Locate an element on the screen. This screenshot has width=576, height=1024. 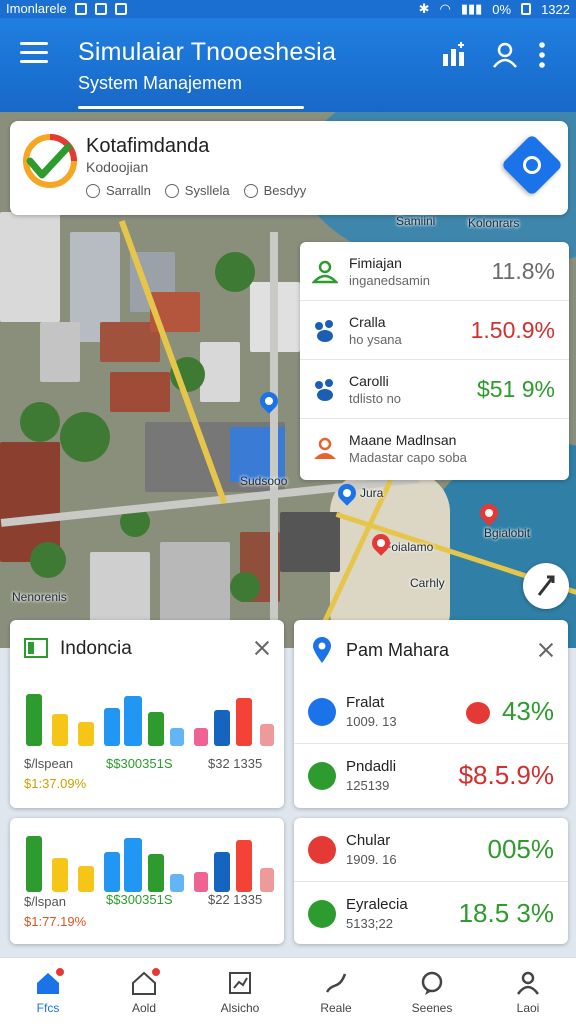
stat-row-subtitle: 125139 is located at coordinates (368, 785).